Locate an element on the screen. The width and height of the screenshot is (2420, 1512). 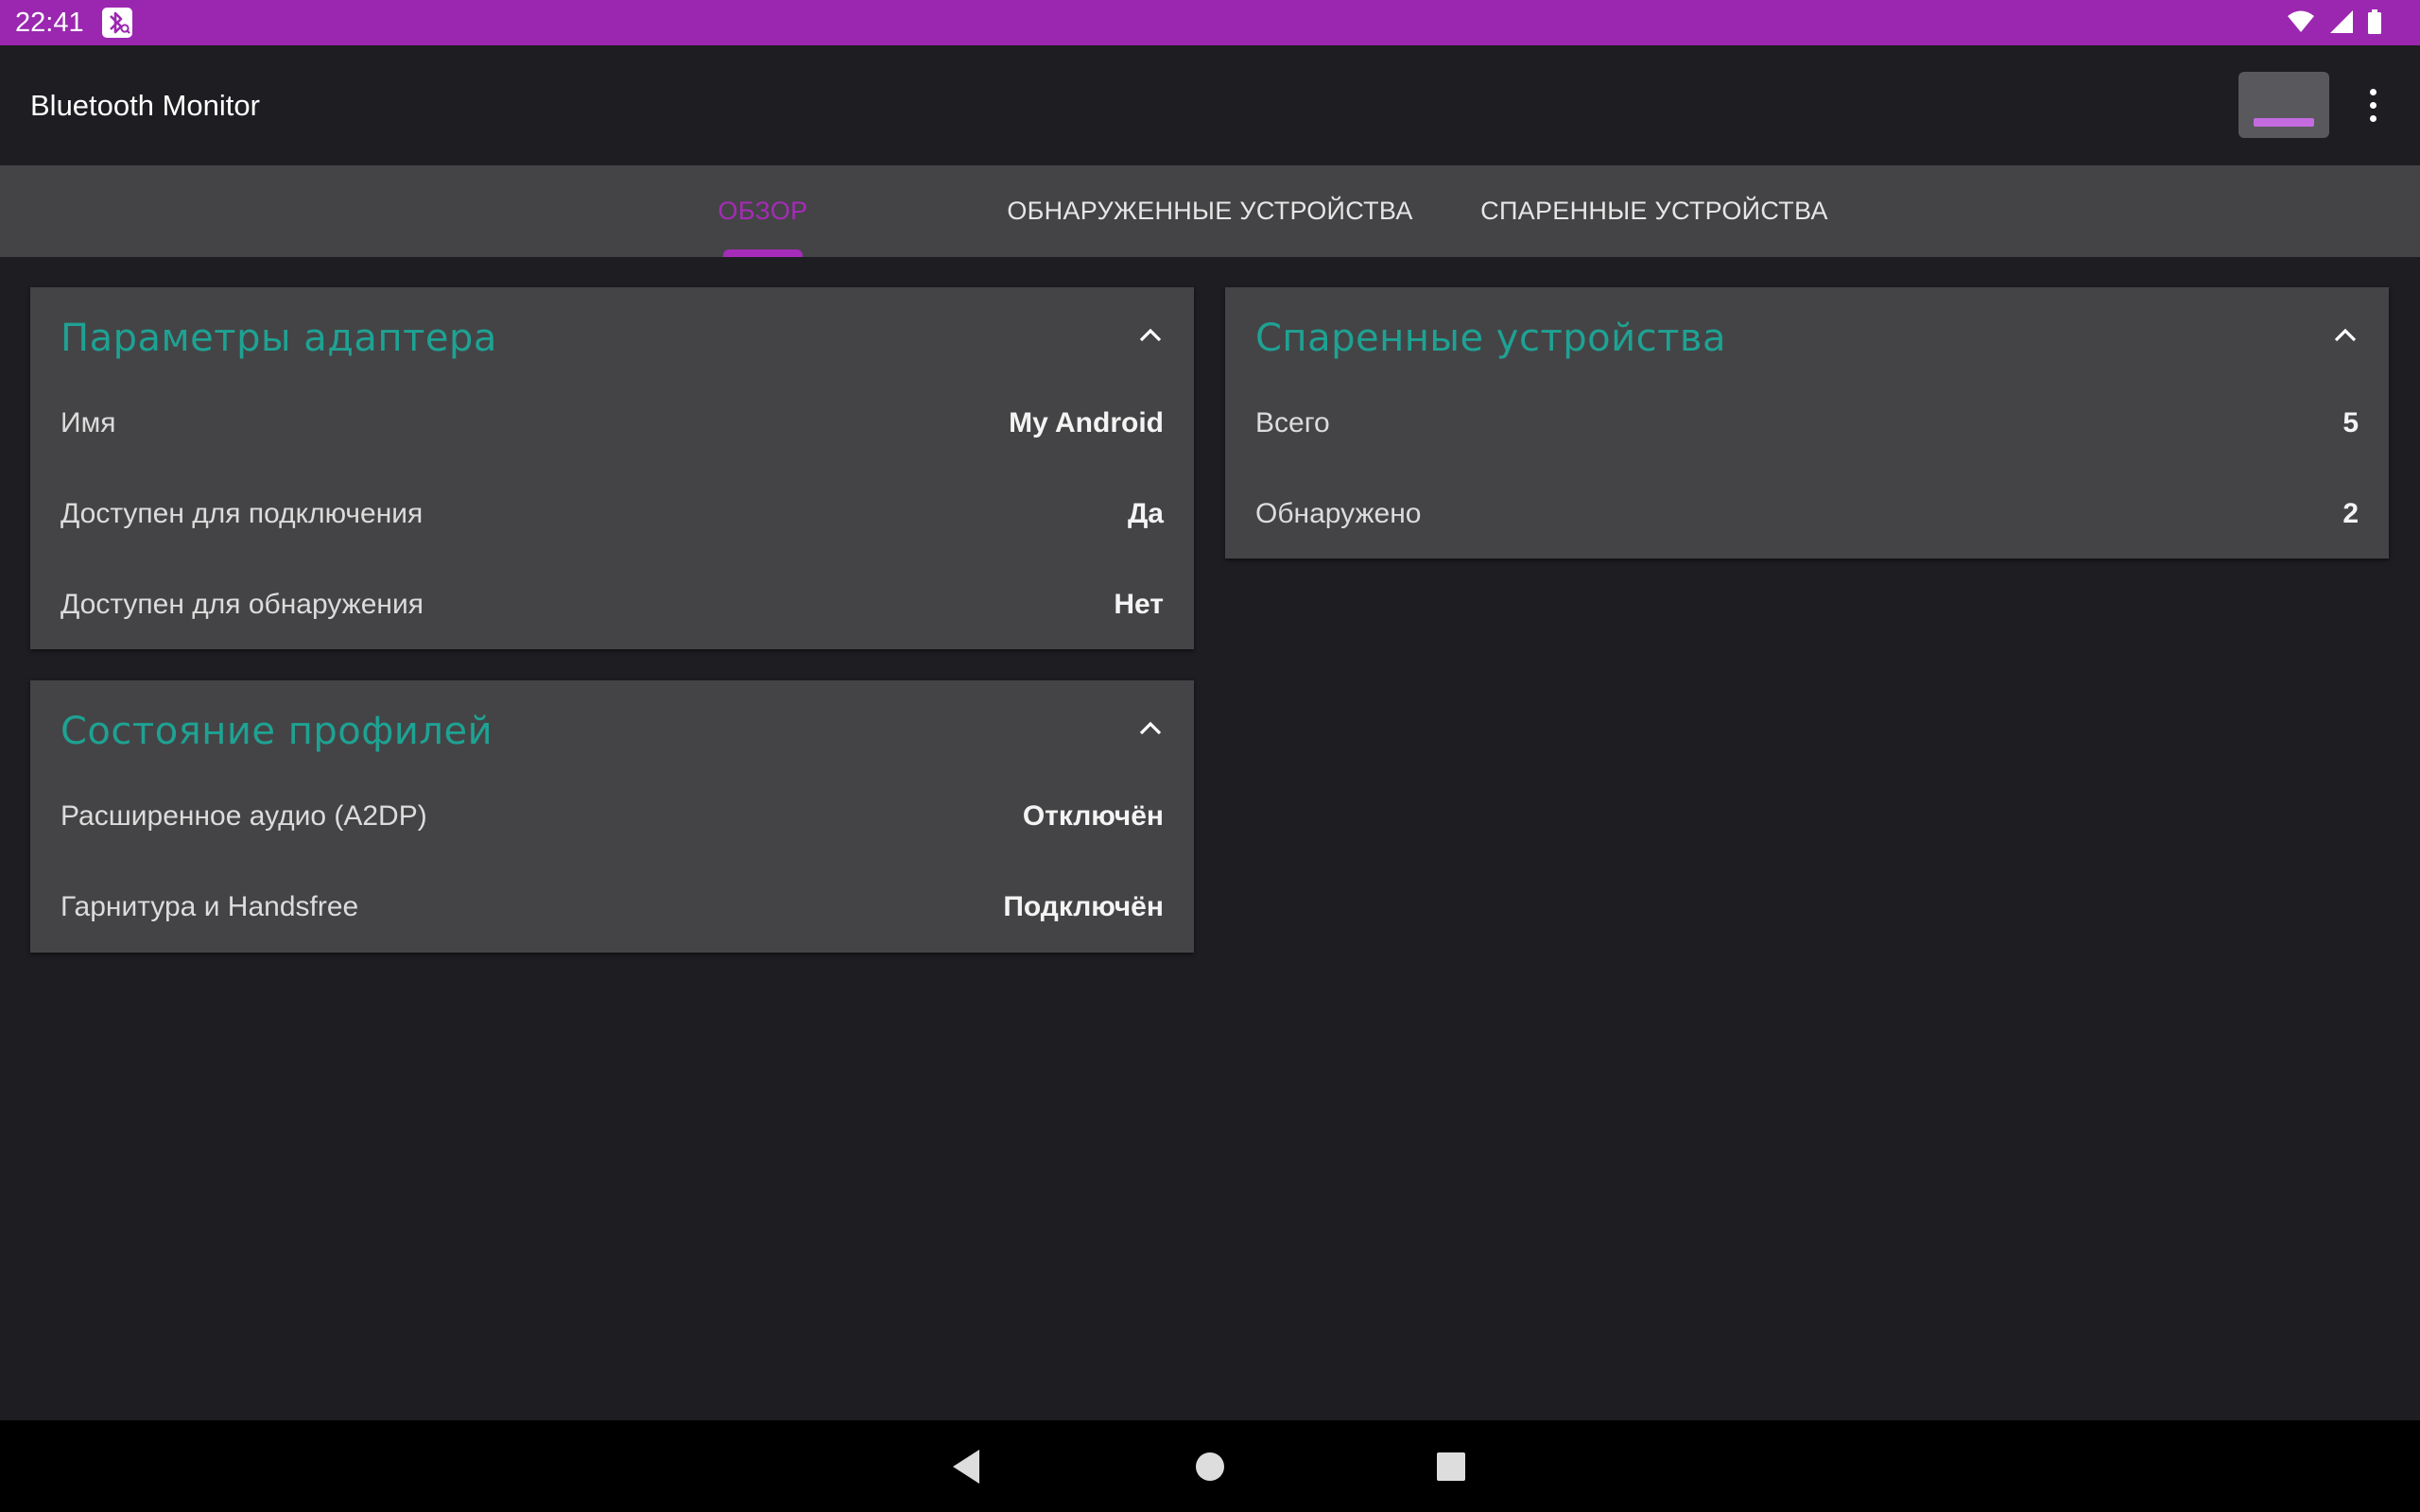
row-value: Подключён is located at coordinates (1083, 906).